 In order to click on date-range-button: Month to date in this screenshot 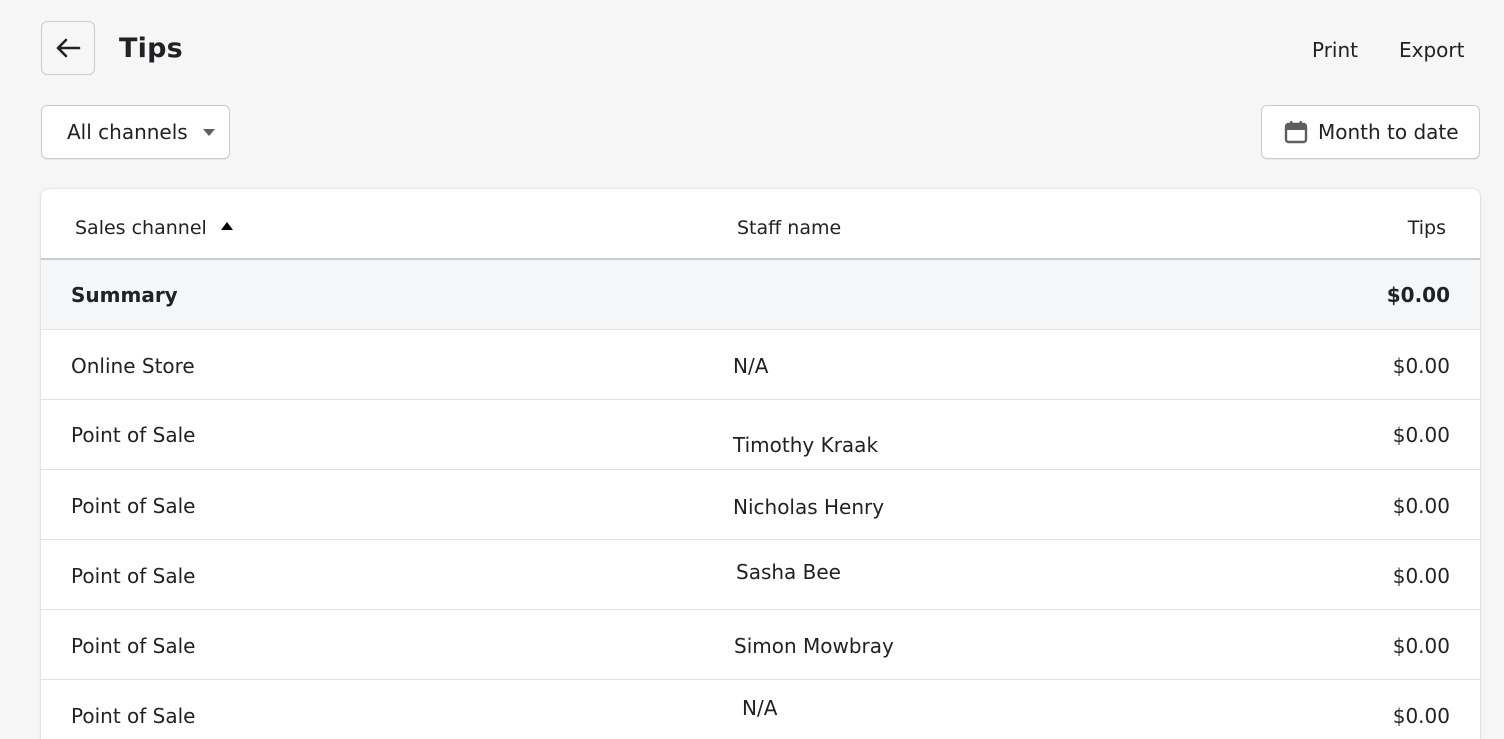, I will do `click(1370, 132)`.